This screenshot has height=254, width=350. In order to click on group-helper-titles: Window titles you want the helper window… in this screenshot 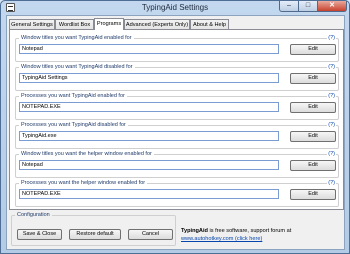, I will do `click(177, 164)`.